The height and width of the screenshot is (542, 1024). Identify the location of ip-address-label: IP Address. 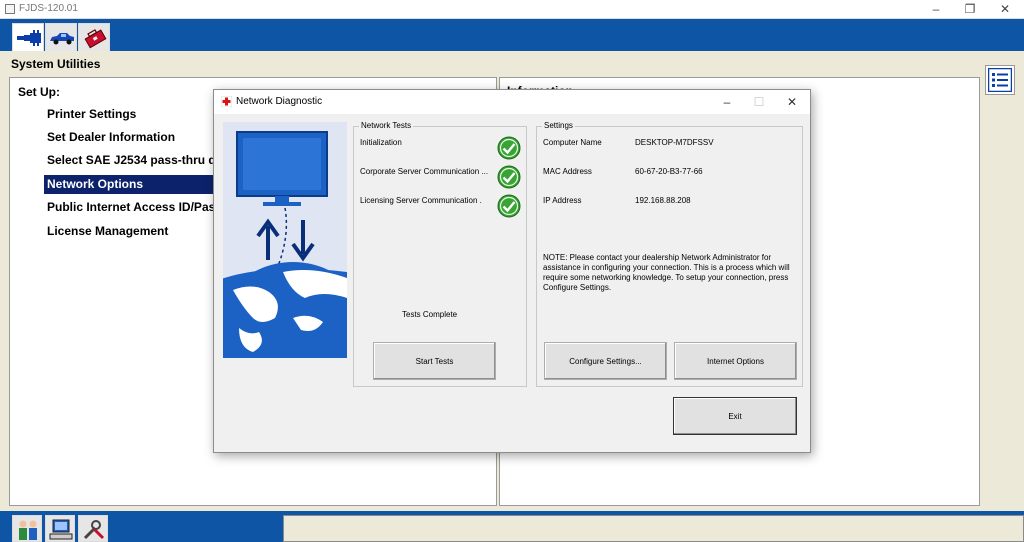
(562, 200).